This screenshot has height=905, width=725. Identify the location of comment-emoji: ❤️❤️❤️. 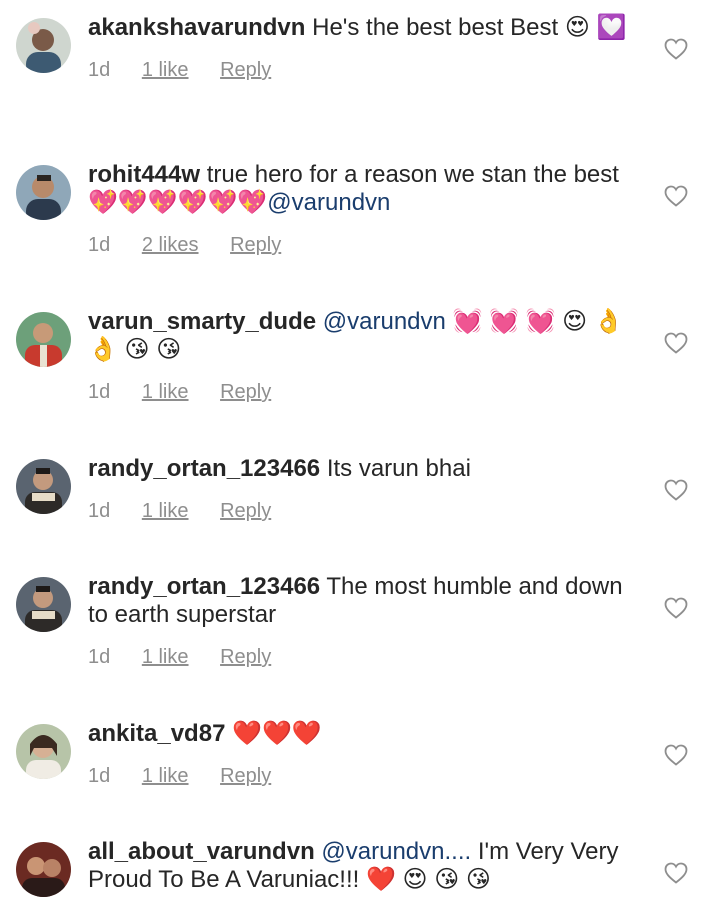
(277, 733).